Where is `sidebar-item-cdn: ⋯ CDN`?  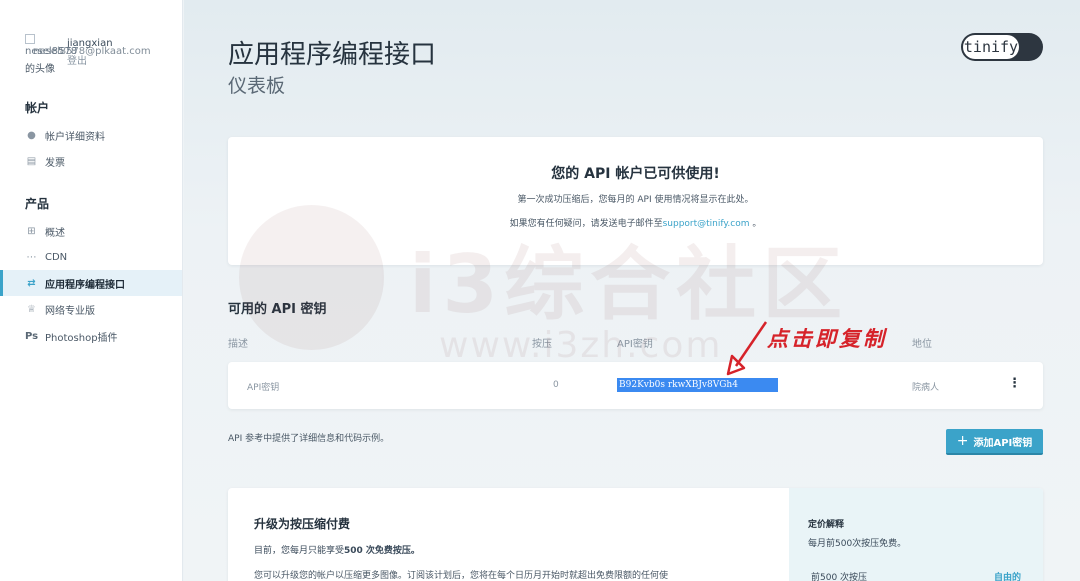
sidebar-item-cdn: ⋯ CDN is located at coordinates (91, 257).